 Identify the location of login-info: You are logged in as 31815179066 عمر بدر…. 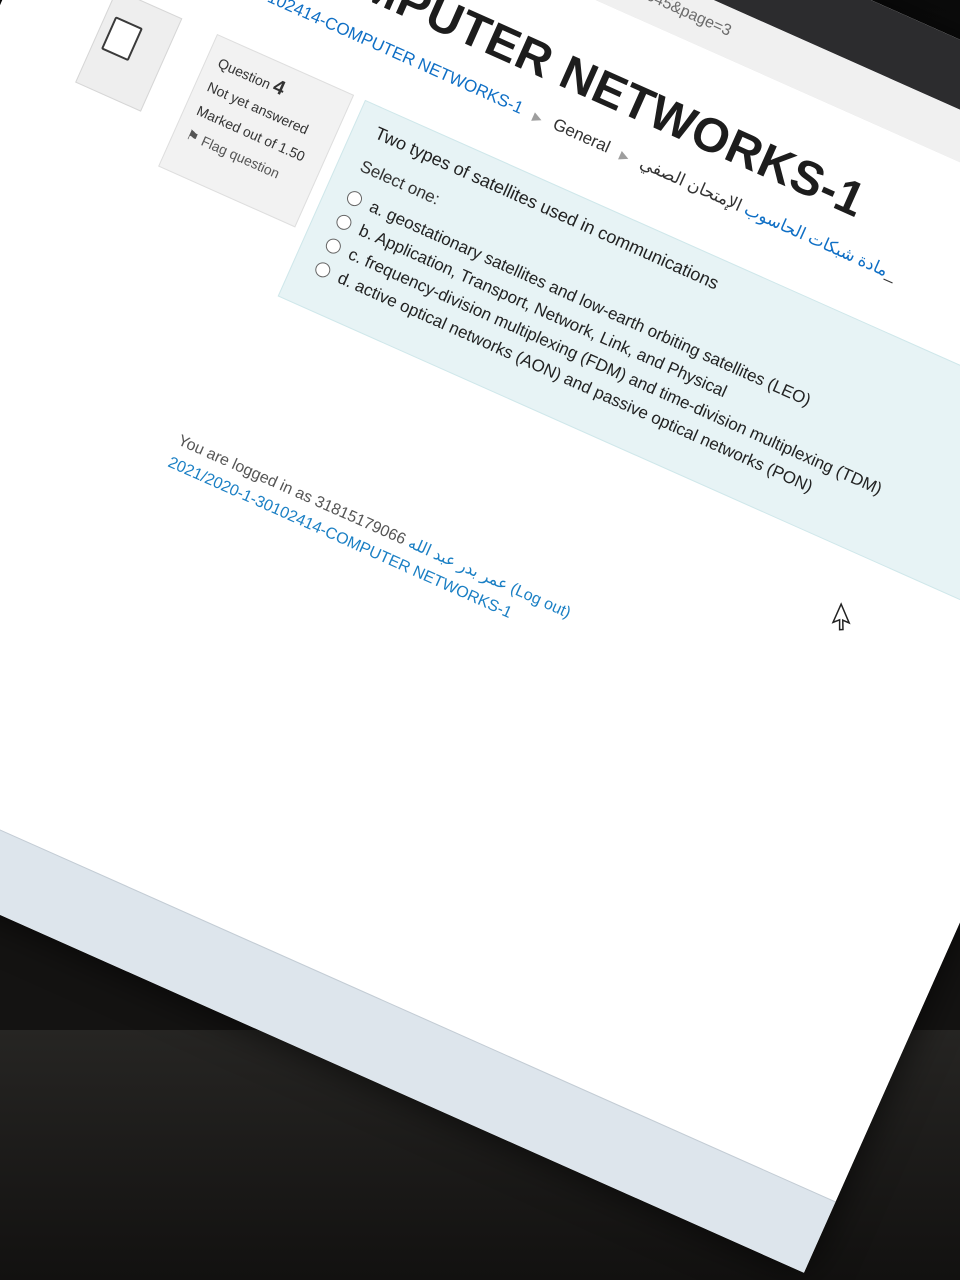
(374, 527).